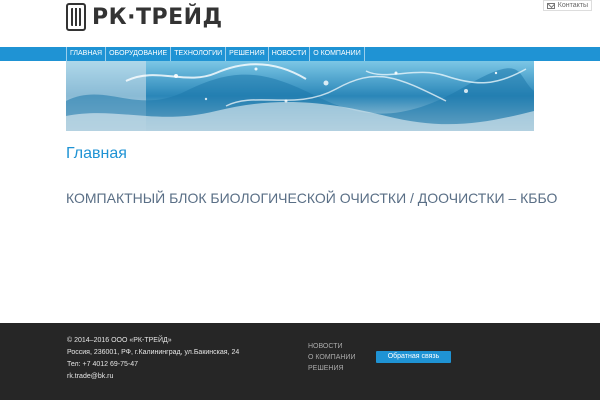 The image size is (600, 400). I want to click on water-splash-graphic, so click(300, 96).